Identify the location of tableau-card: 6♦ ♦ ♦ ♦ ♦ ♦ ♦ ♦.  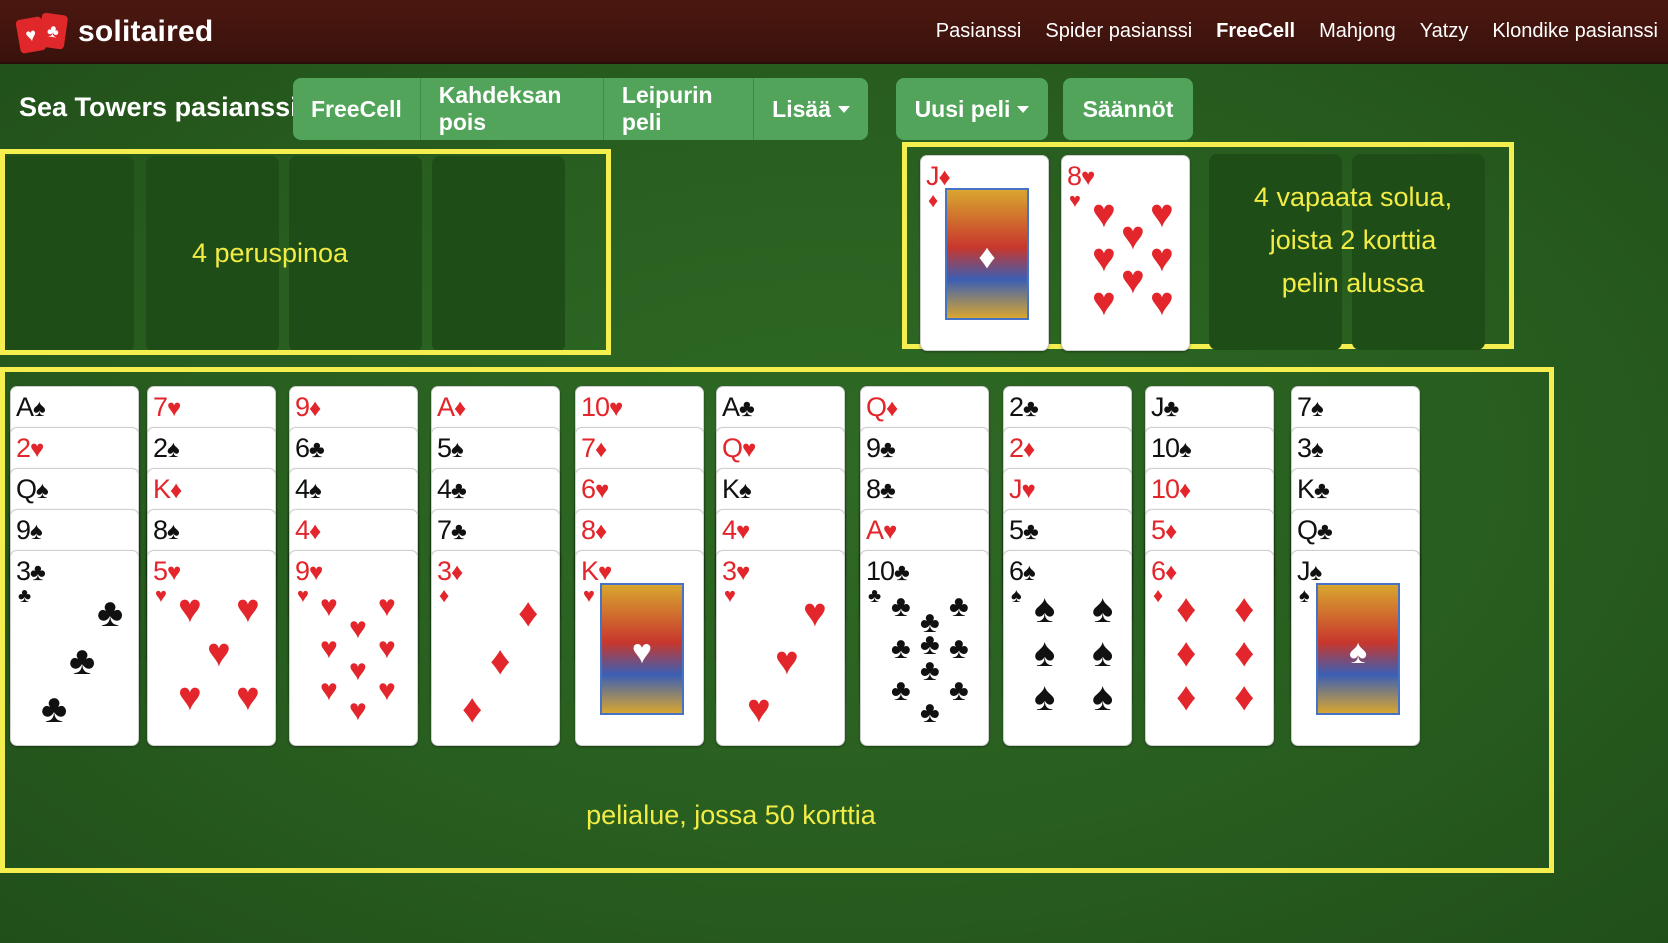
(1209, 648).